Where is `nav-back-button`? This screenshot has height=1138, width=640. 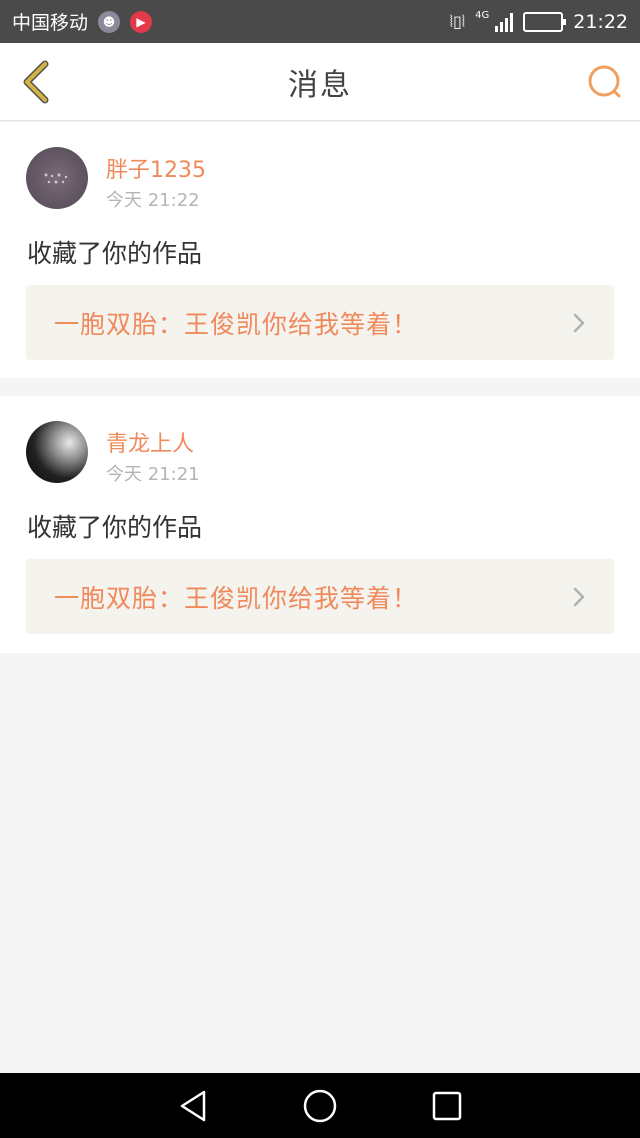 nav-back-button is located at coordinates (193, 1106).